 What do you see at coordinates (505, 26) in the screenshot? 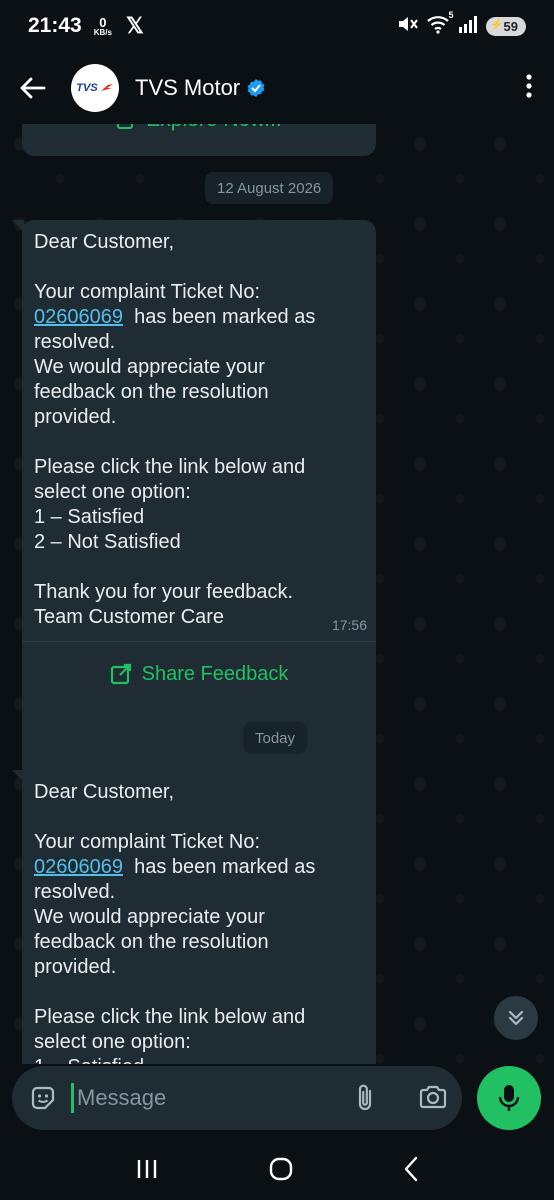
I see `battery-icon: 59` at bounding box center [505, 26].